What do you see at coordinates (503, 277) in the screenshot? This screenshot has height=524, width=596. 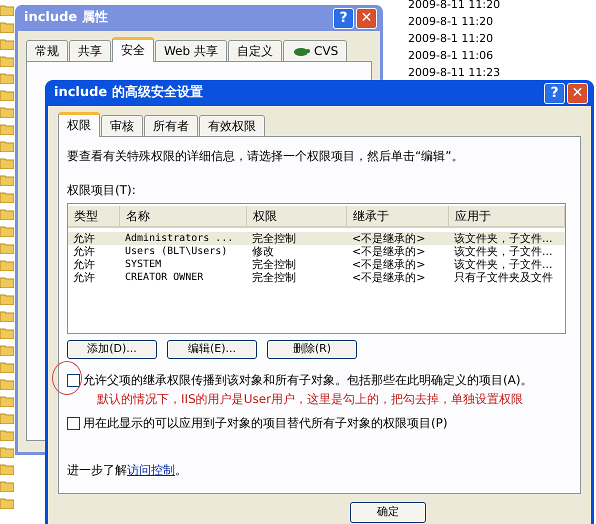 I see `table-cell-text: 只有子文件夹及文件` at bounding box center [503, 277].